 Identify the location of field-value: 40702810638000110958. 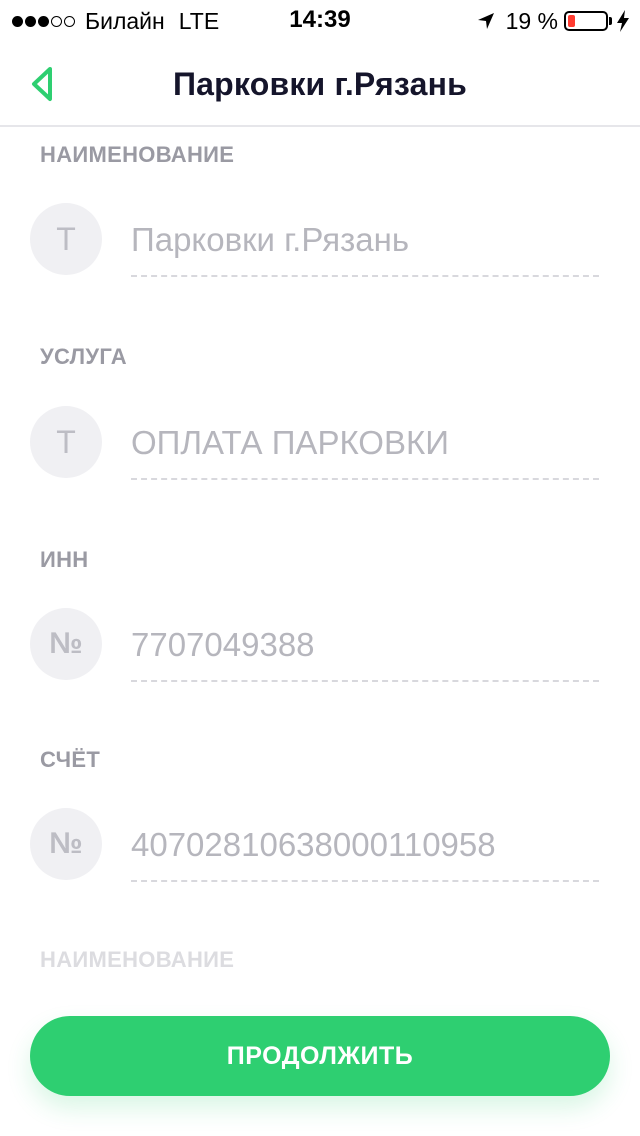
(365, 854).